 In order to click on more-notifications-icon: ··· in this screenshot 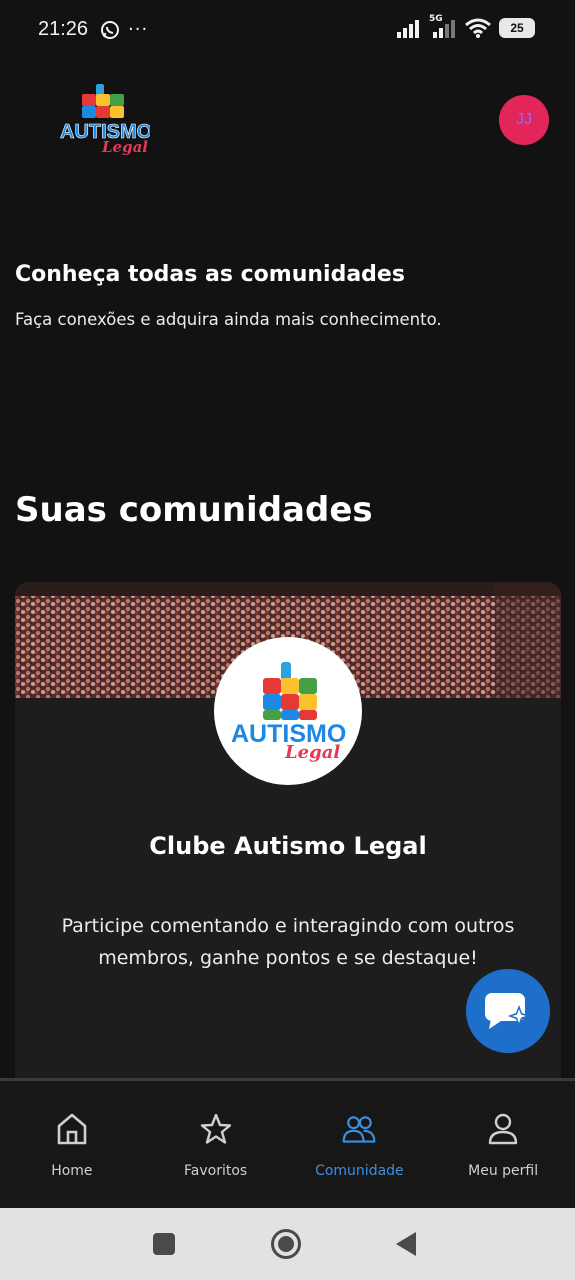, I will do `click(138, 29)`.